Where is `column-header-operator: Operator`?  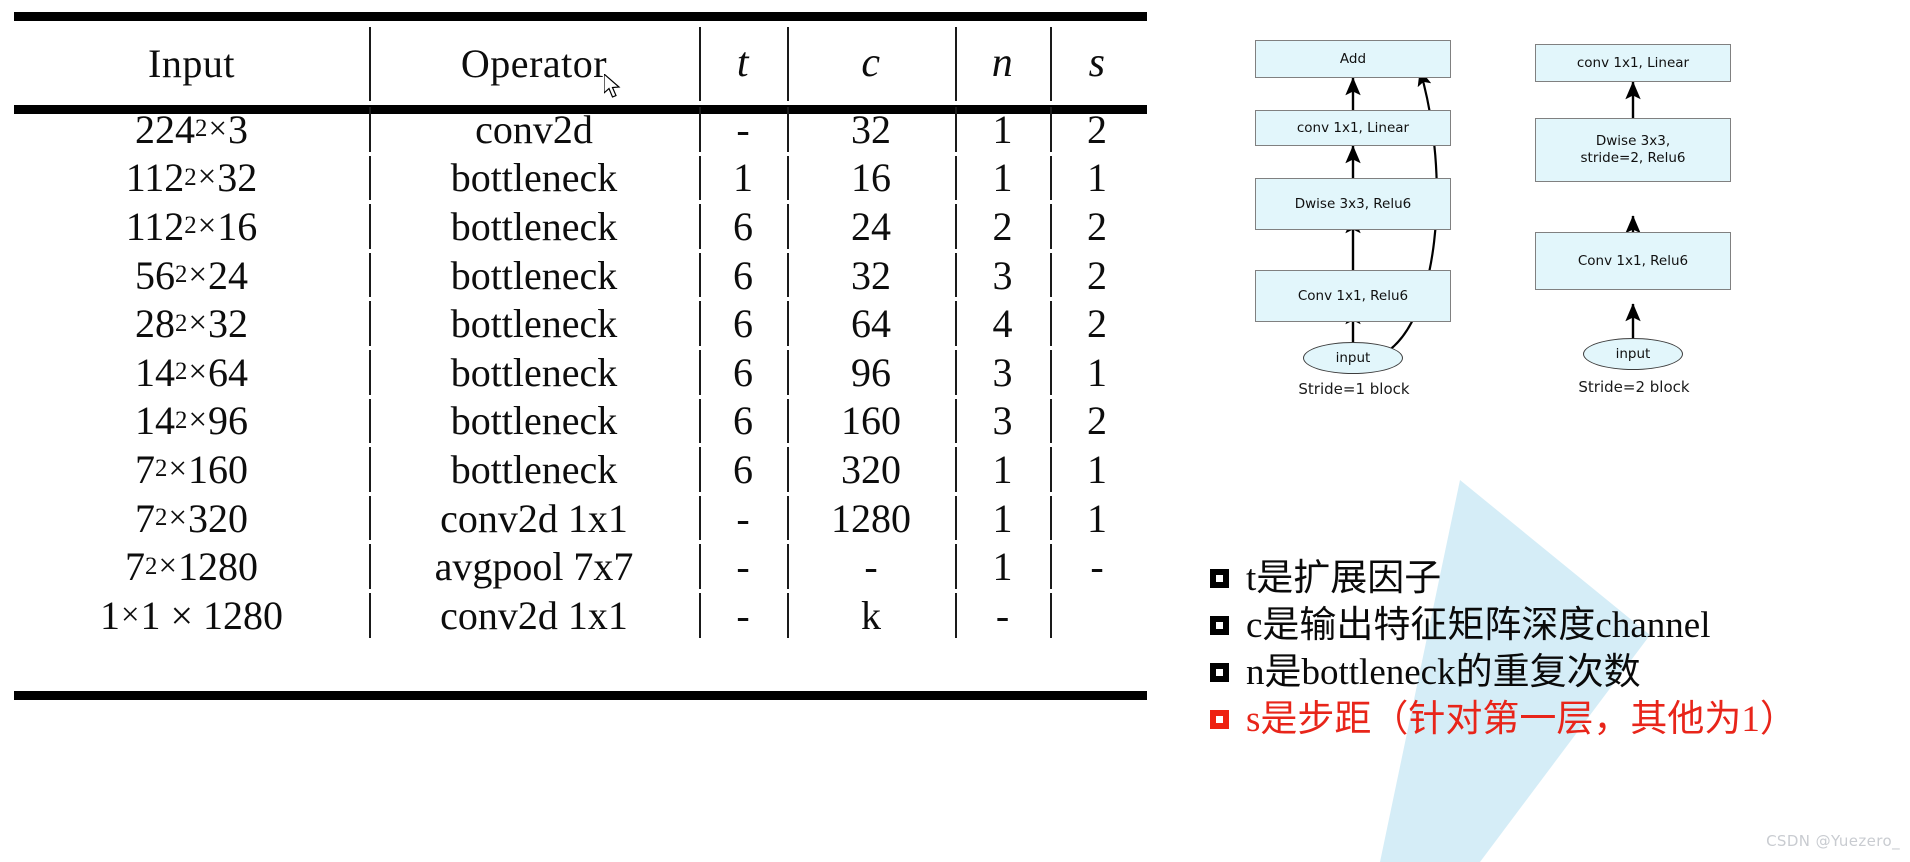 column-header-operator: Operator is located at coordinates (534, 63).